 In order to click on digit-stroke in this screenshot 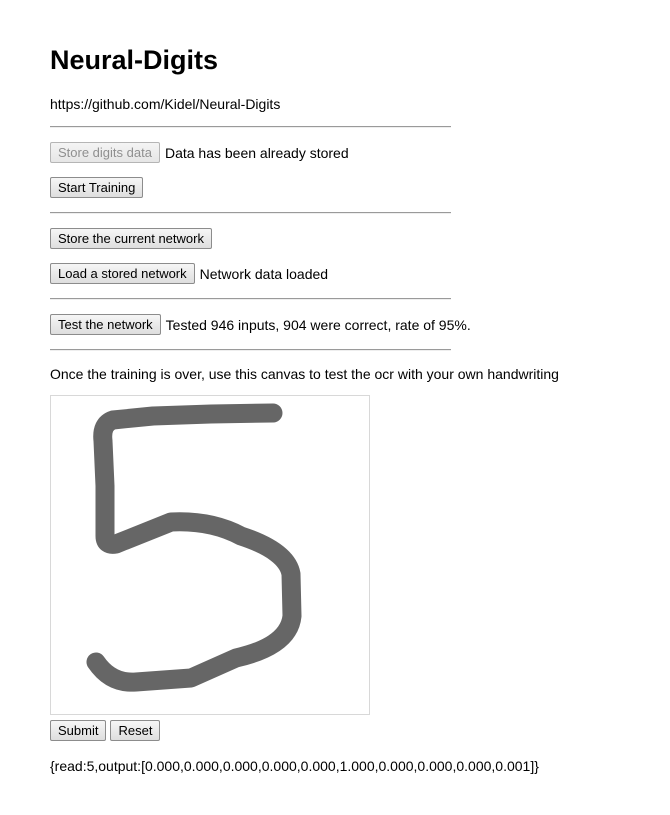, I will do `click(194, 547)`.